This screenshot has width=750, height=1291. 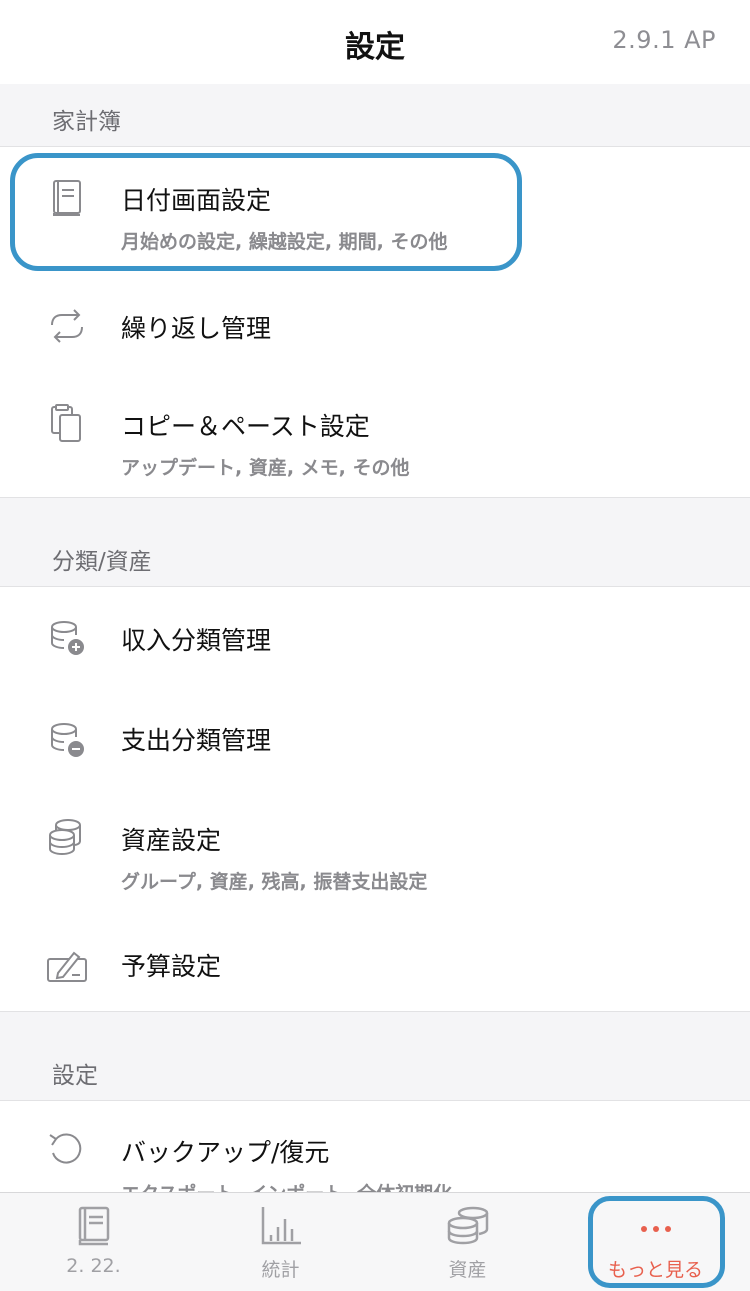 What do you see at coordinates (375, 853) in the screenshot?
I see `asset-settings-row: 資産設定 グループ, 資産, 残高, 振替支出設定` at bounding box center [375, 853].